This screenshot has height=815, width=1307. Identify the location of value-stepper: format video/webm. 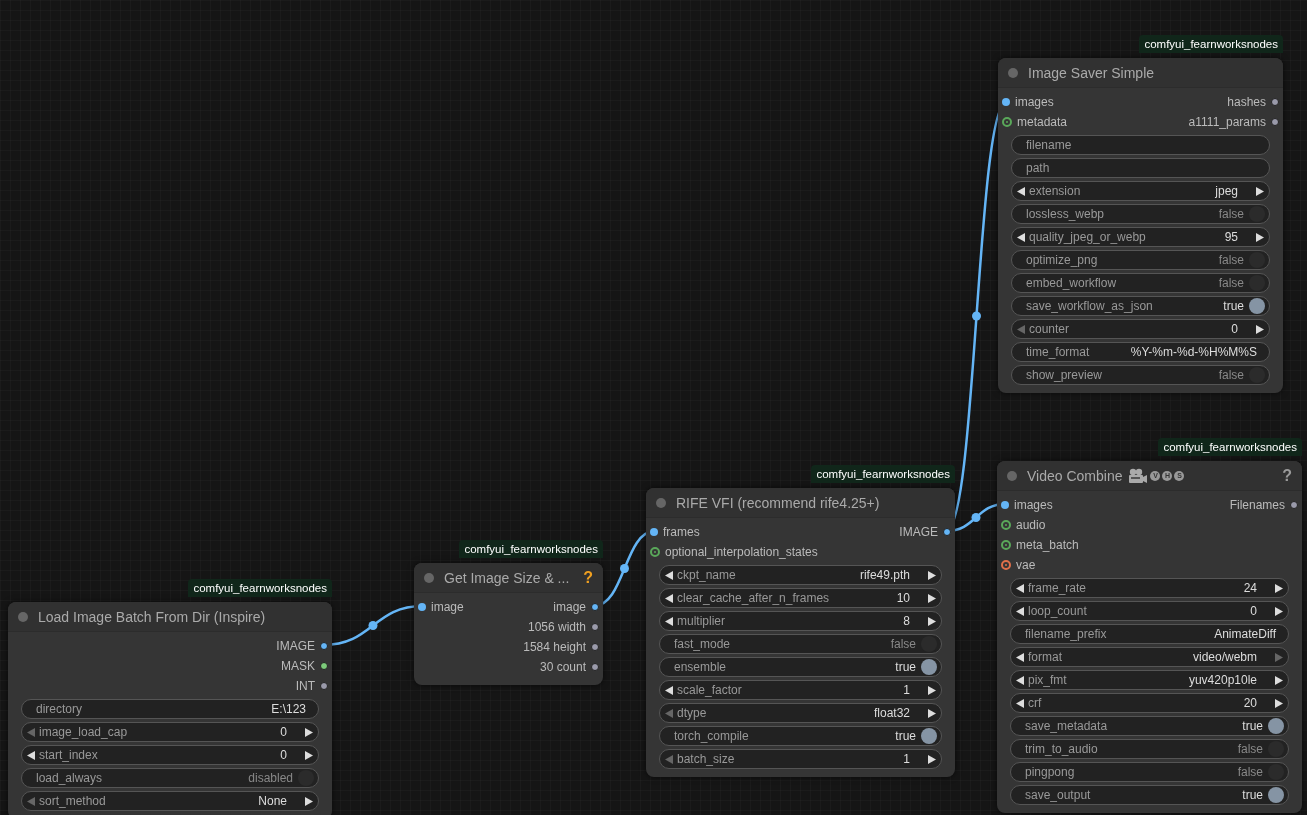
(1149, 657).